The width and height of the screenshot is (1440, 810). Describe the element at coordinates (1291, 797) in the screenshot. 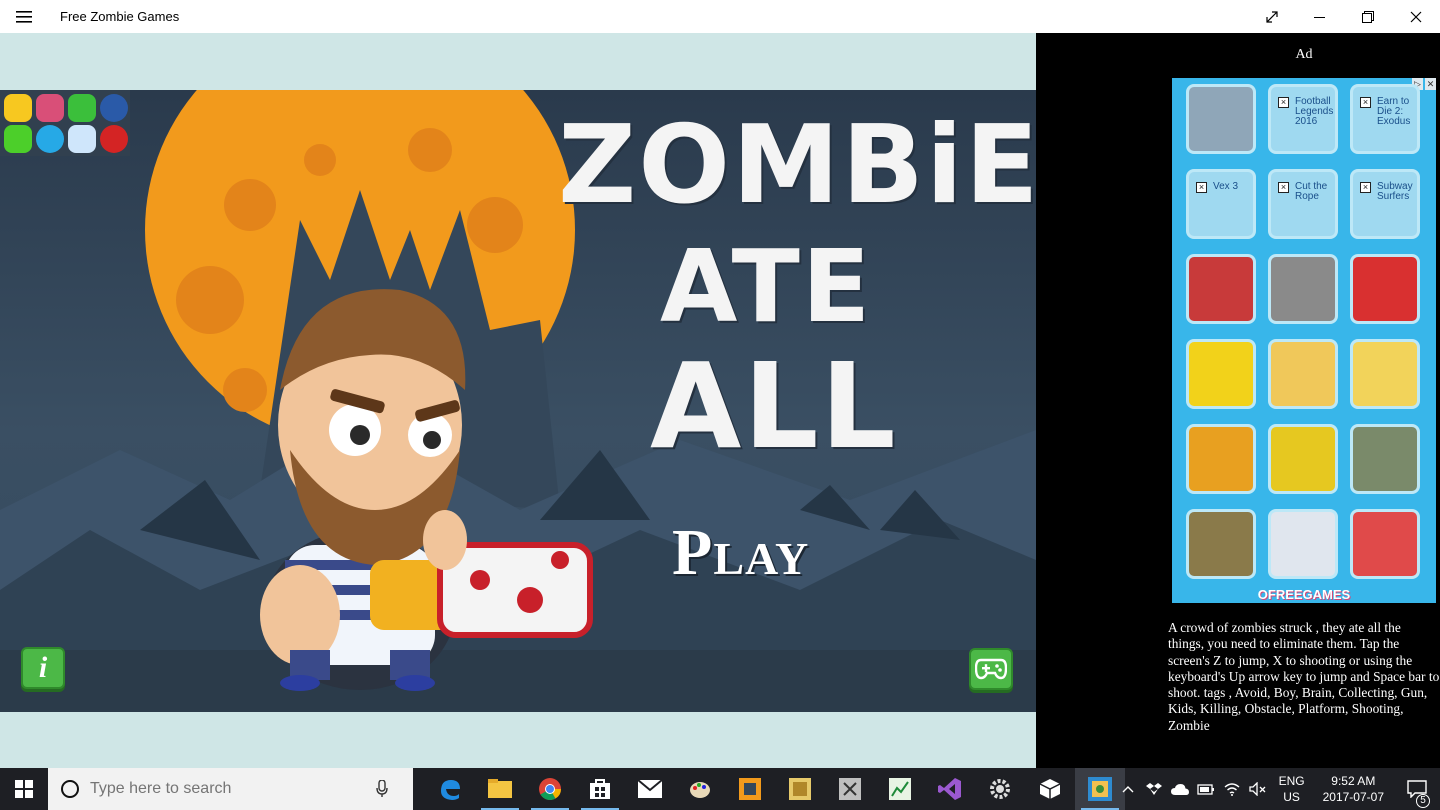

I see `region-code: US` at that location.